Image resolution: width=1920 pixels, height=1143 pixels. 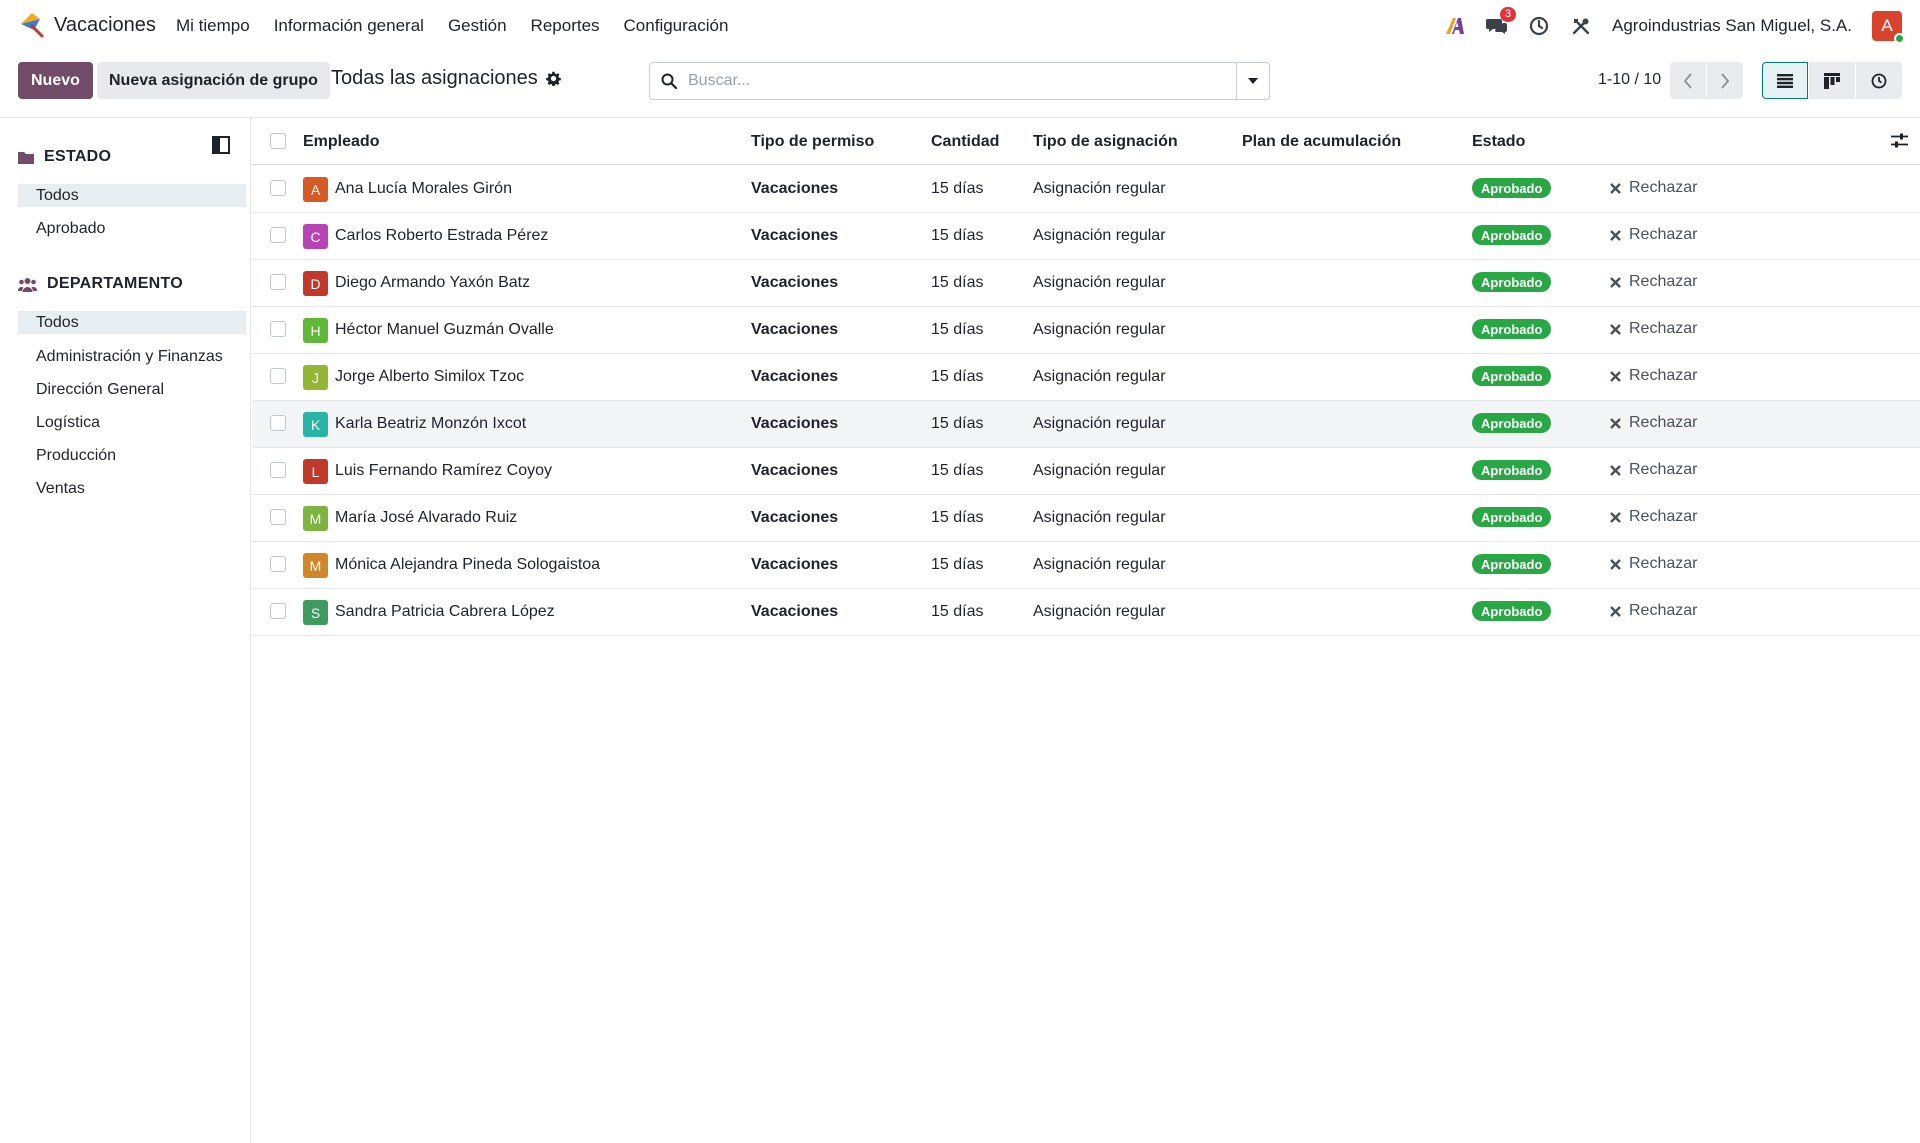 I want to click on kanban-view-button, so click(x=1832, y=80).